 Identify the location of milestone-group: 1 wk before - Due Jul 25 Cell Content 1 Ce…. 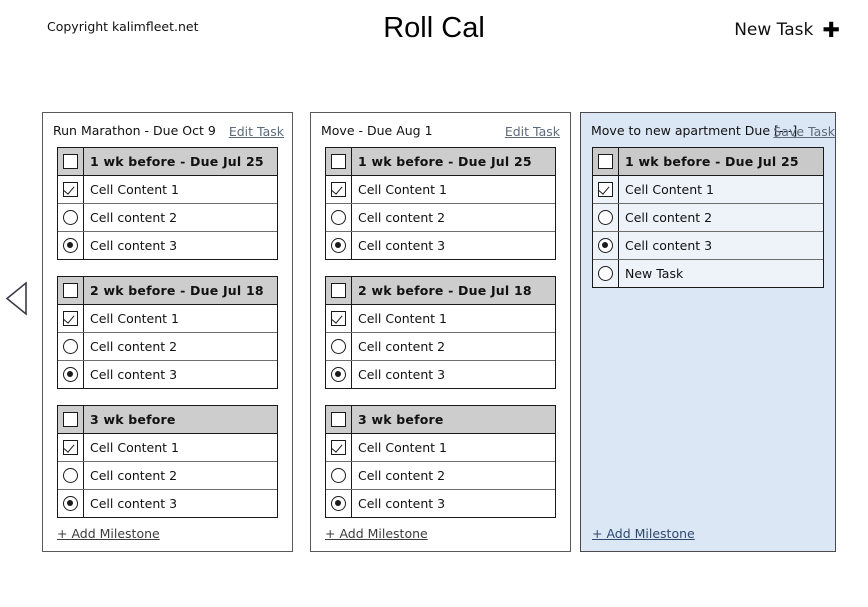
(167, 203).